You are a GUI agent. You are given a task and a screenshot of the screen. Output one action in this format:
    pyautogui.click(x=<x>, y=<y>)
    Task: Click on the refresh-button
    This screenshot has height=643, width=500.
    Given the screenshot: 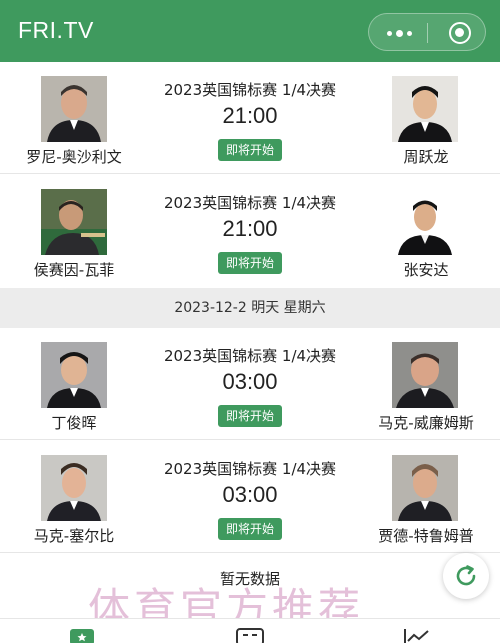 What is the action you would take?
    pyautogui.click(x=466, y=576)
    